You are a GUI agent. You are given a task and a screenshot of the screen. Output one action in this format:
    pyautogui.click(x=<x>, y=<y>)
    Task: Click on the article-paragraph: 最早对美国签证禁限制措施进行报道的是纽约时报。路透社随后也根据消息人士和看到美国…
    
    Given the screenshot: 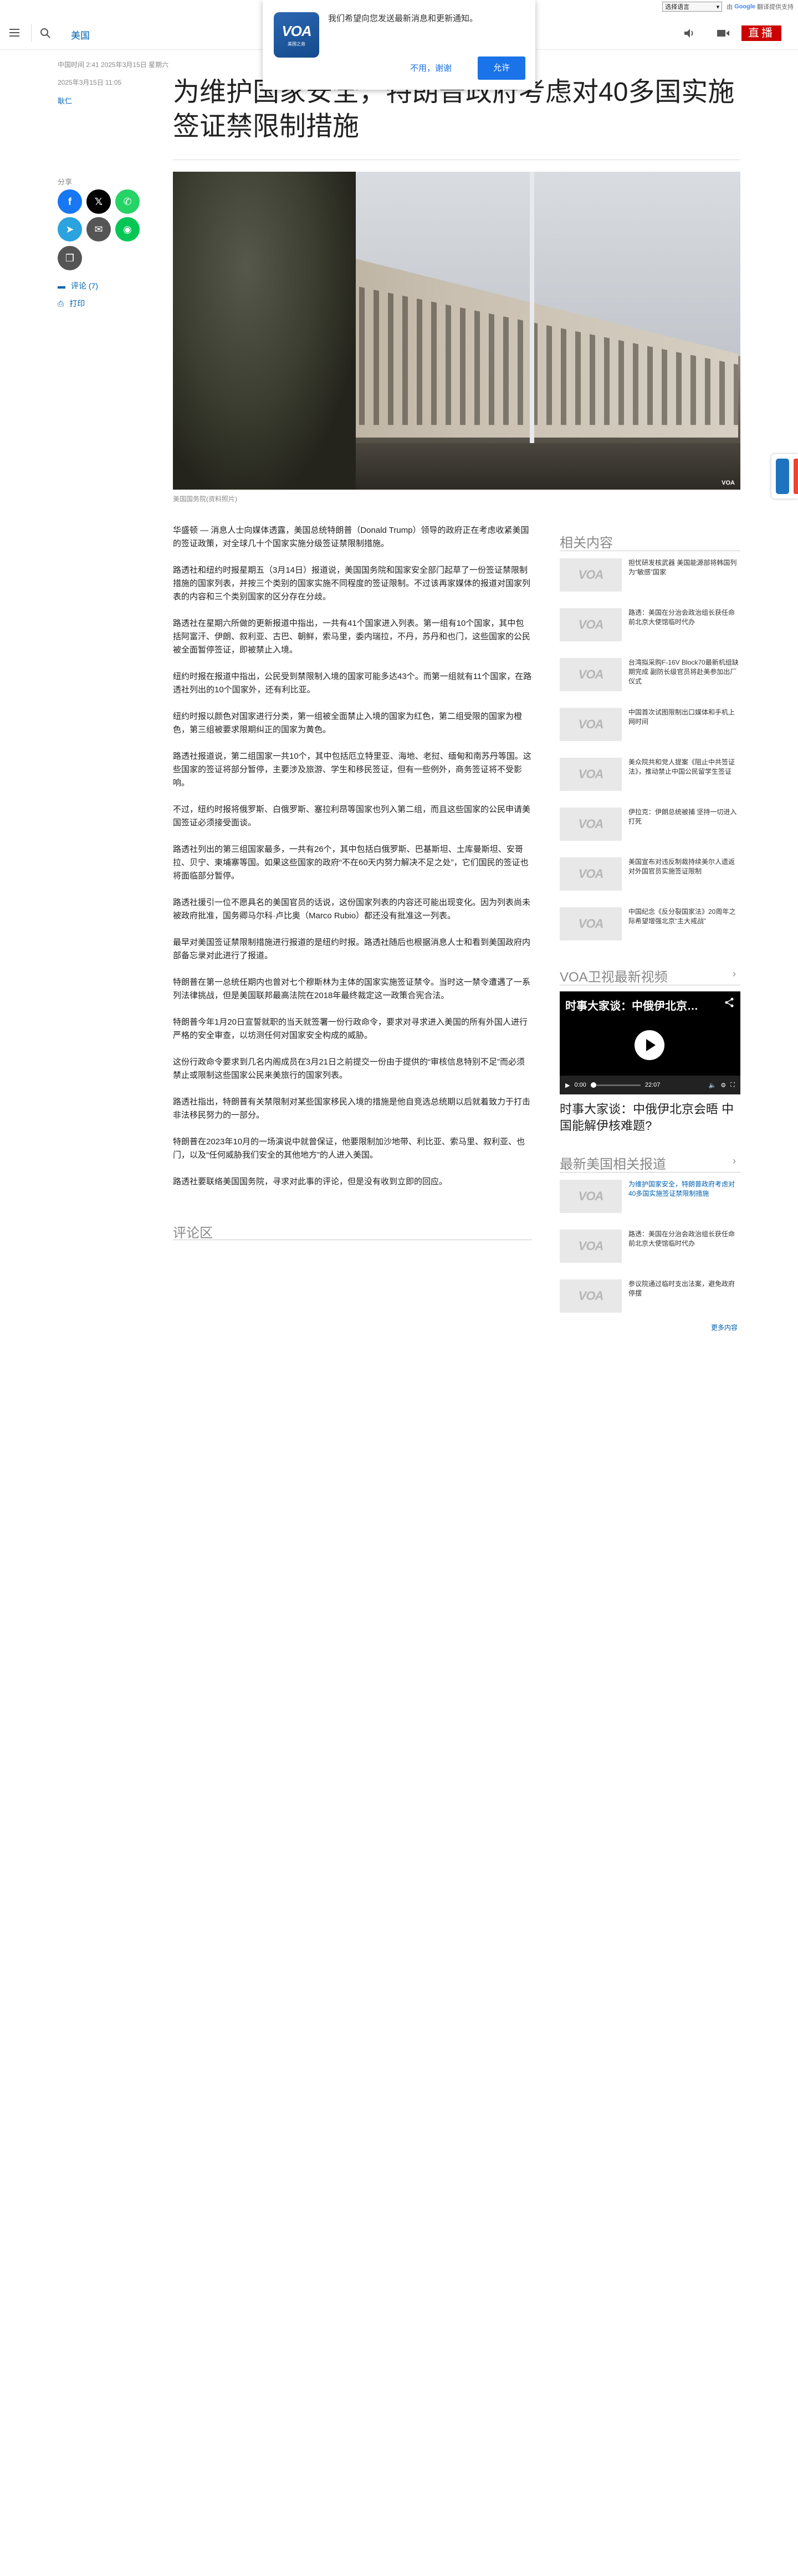 What is the action you would take?
    pyautogui.click(x=352, y=949)
    